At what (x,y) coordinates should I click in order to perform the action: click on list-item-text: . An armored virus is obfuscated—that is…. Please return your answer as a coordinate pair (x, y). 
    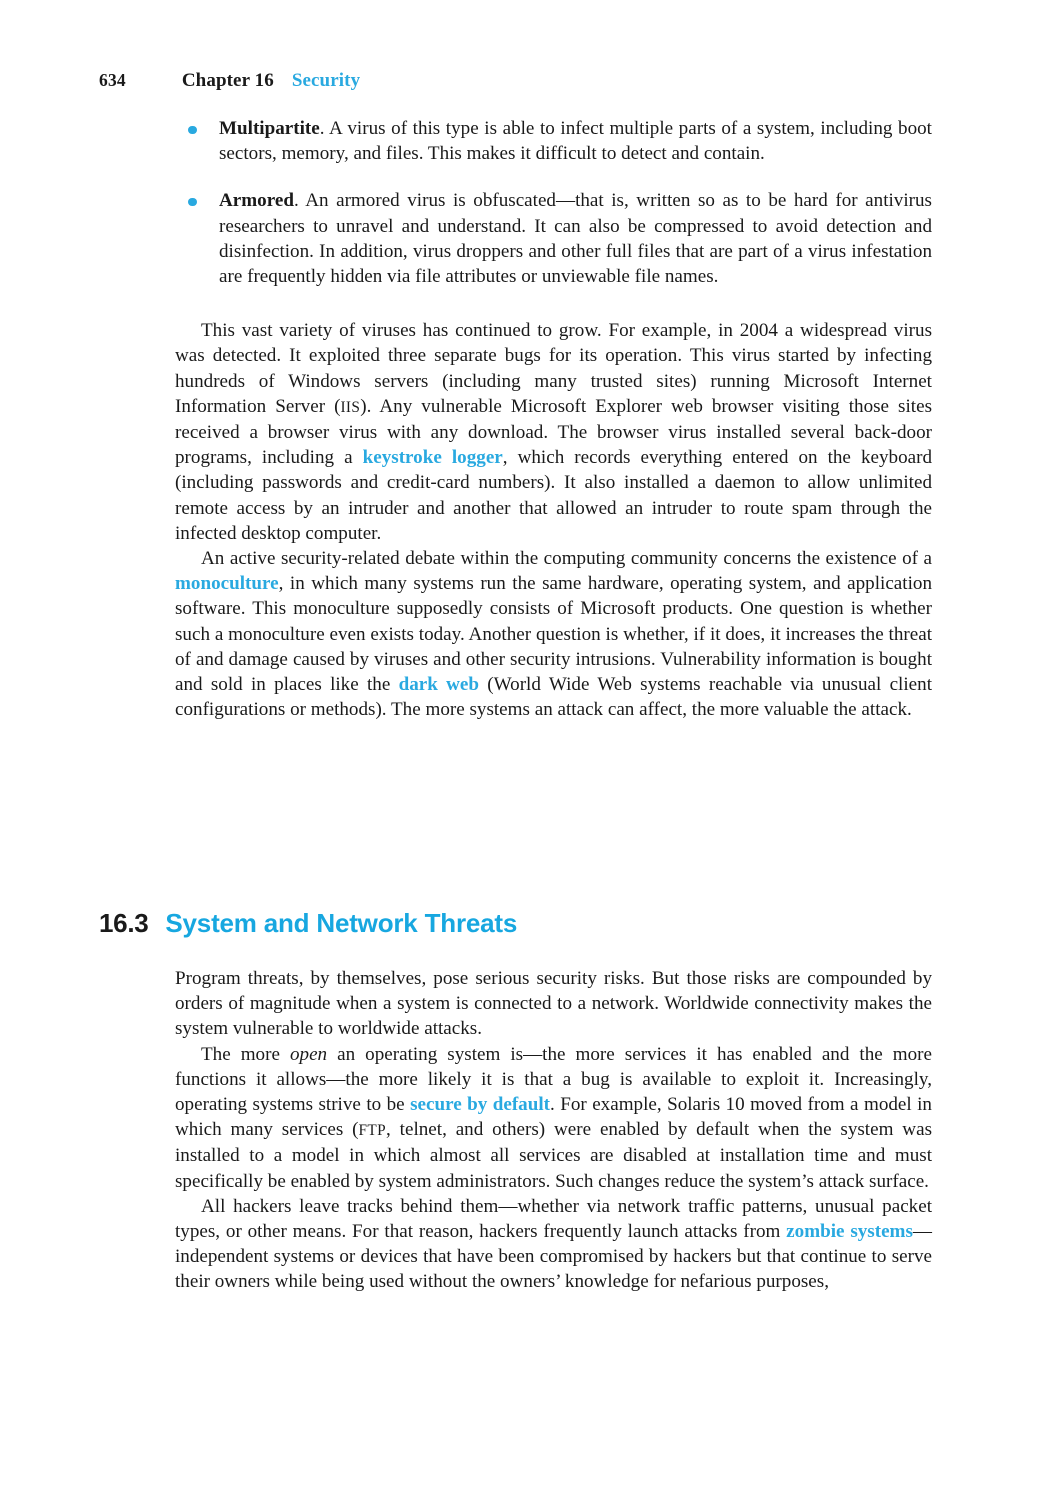
    Looking at the image, I should click on (575, 239).